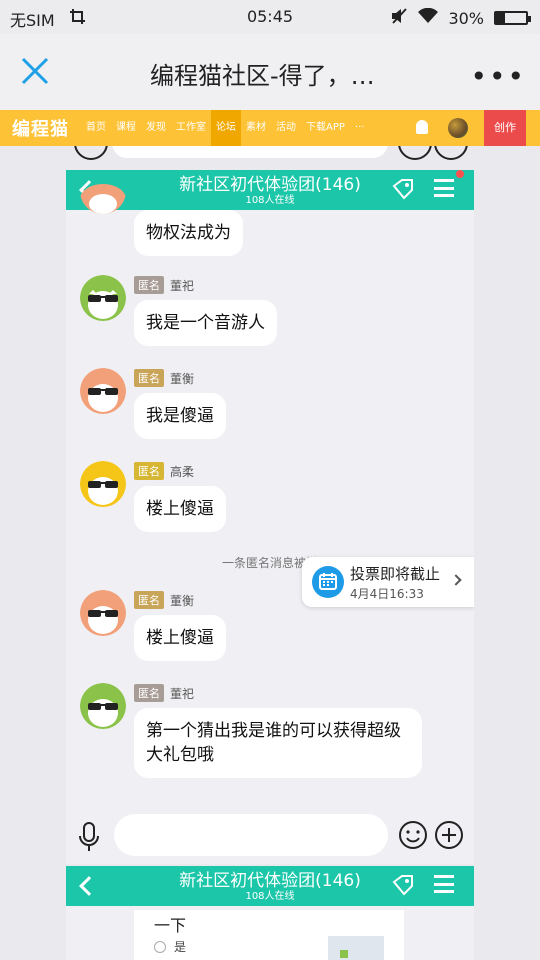  Describe the element at coordinates (269, 935) in the screenshot. I see `vote-card: 一下 是` at that location.